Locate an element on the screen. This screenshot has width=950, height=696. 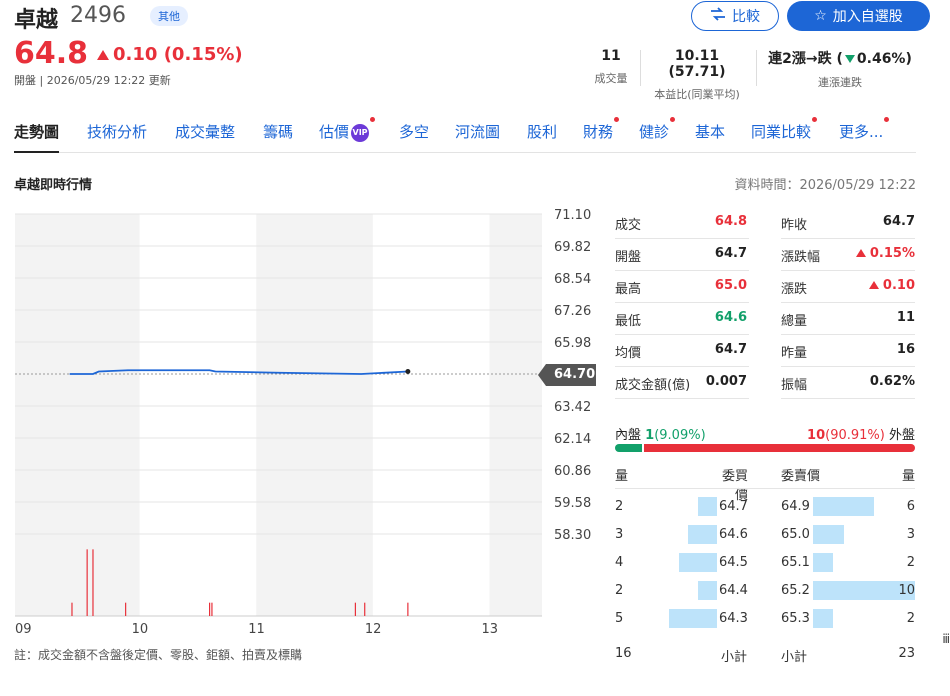
quote-row: 成交金額(億) 0.007 振幅 0.62% is located at coordinates (765, 383).